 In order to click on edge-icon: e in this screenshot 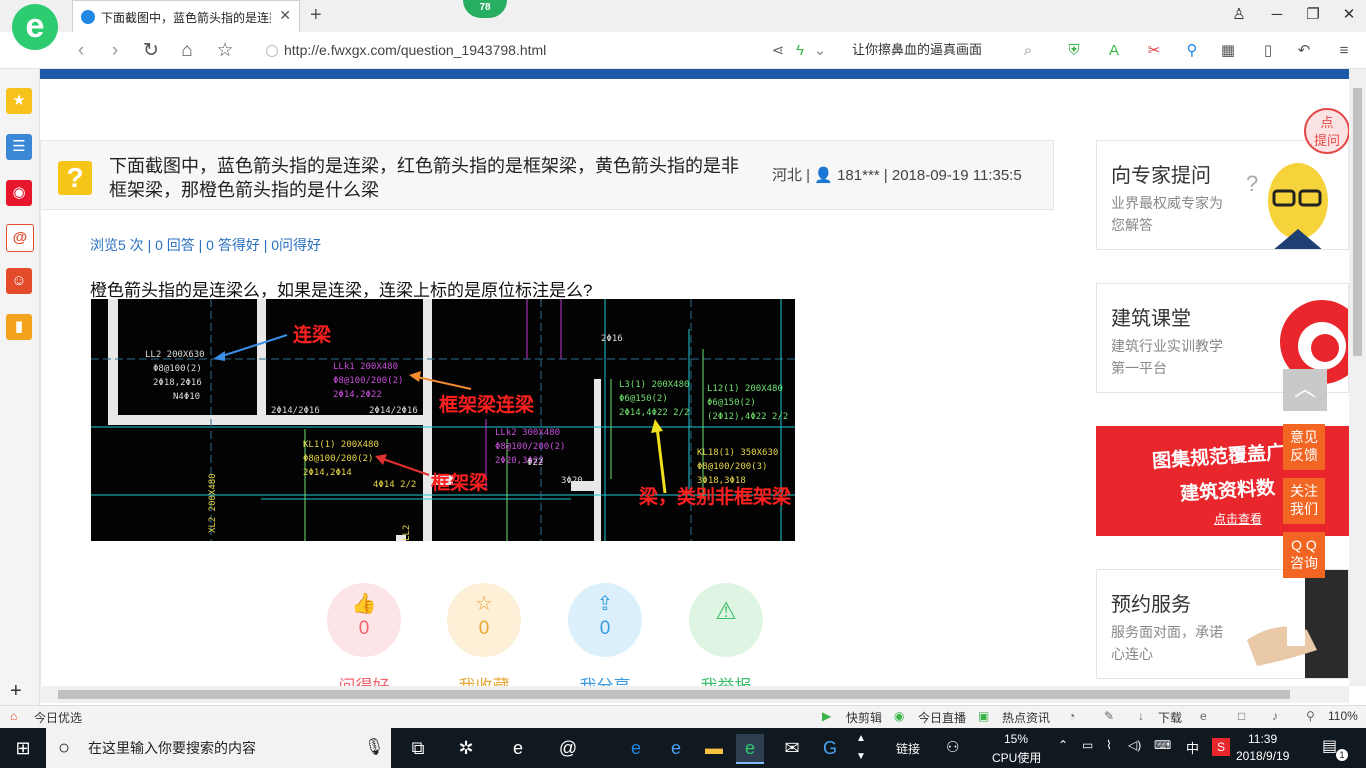, I will do `click(636, 748)`.